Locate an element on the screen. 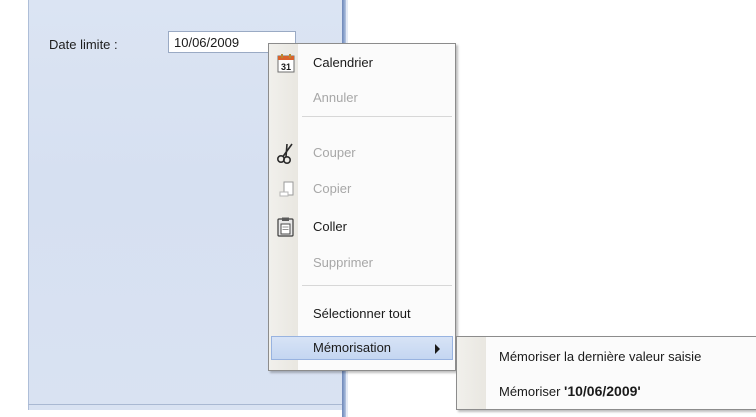 This screenshot has height=417, width=756. menu-item-copier: Copier is located at coordinates (362, 189).